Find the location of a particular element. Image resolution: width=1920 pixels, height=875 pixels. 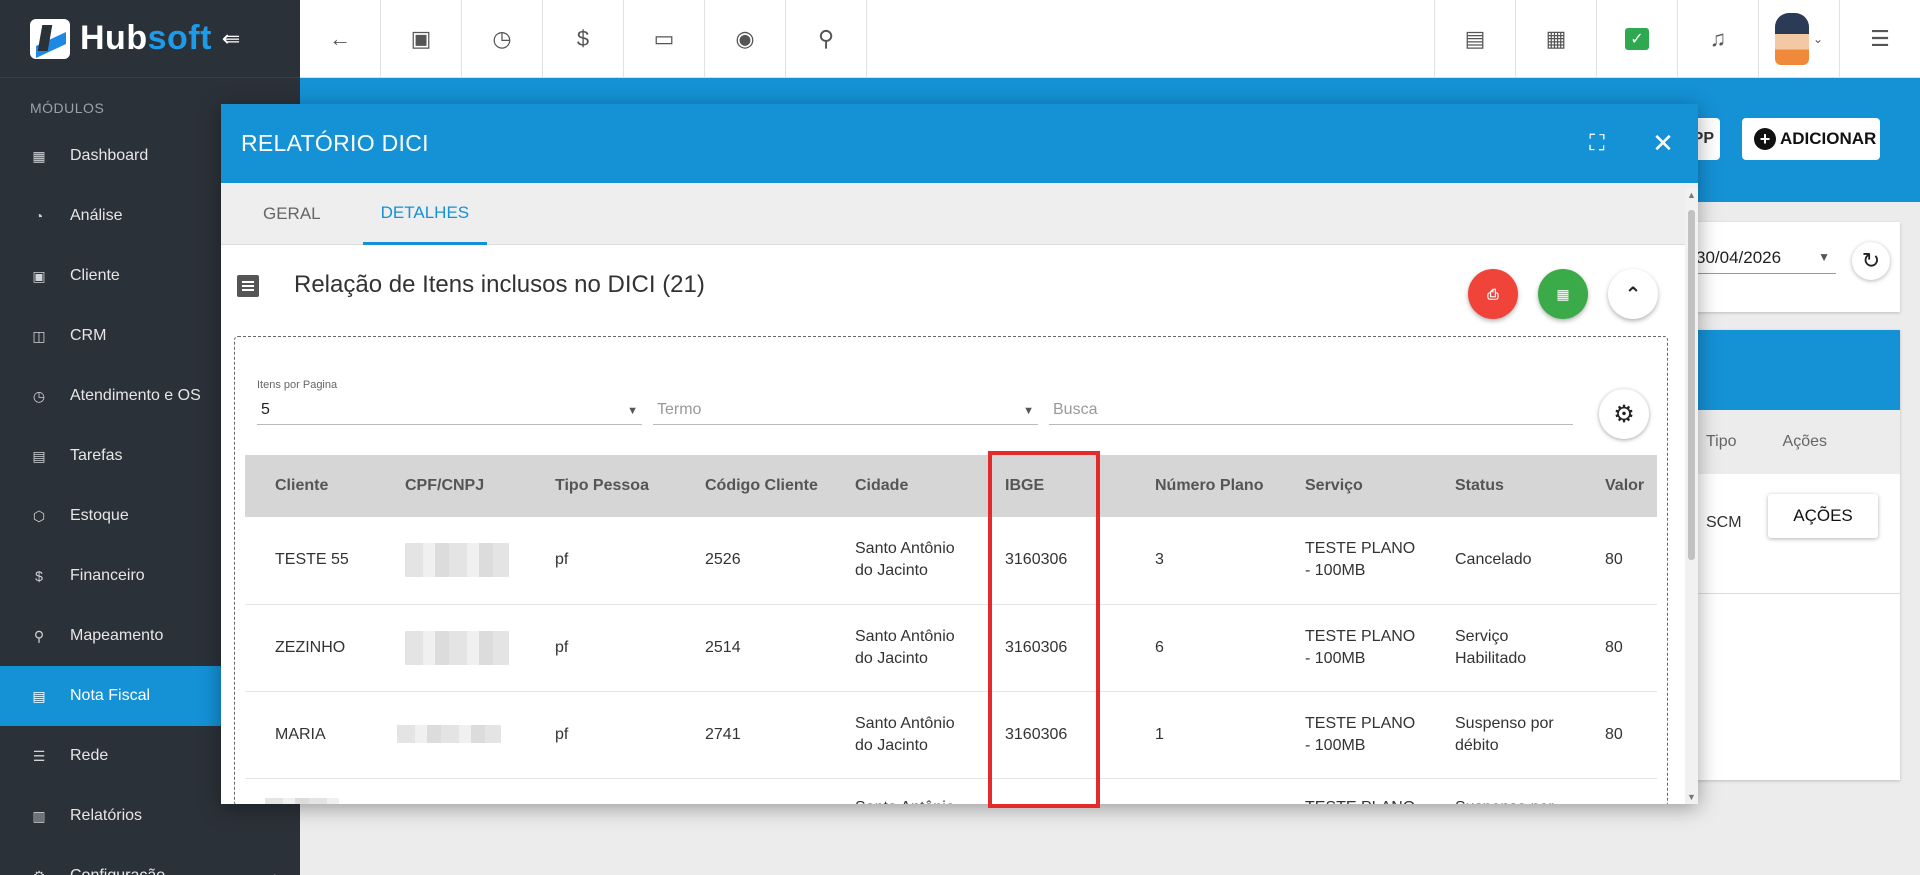

date-end-value: 30/04/2026 is located at coordinates (1739, 257).